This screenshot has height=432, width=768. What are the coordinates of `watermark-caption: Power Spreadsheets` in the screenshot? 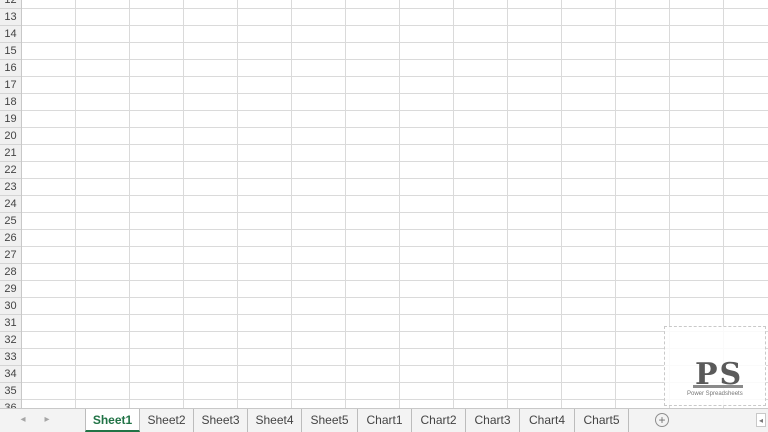 It's located at (715, 394).